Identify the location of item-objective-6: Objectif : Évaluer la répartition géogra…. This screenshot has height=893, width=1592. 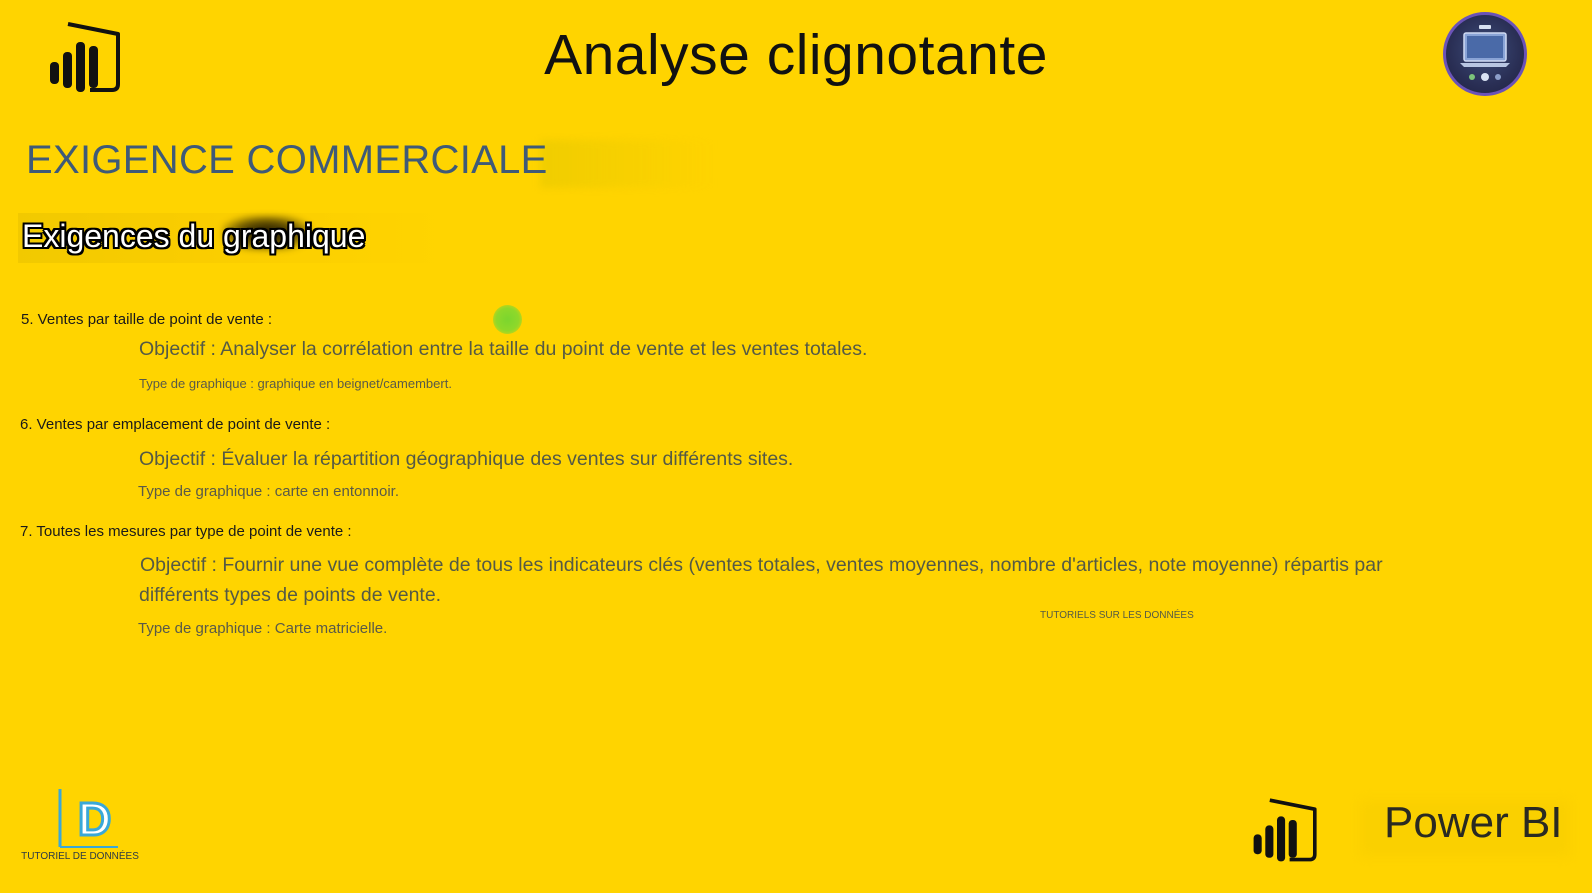
(466, 459).